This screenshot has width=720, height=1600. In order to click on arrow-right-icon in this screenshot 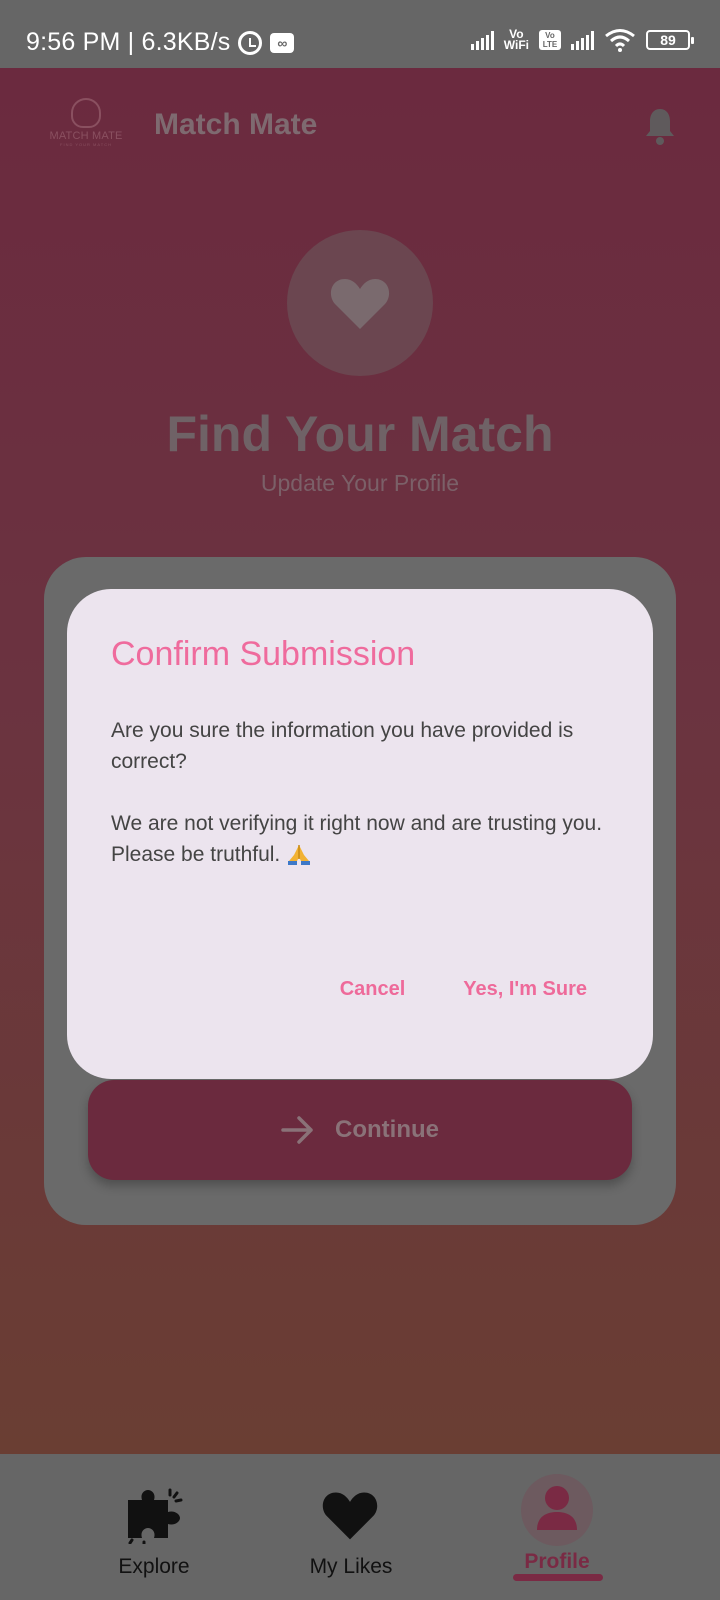, I will do `click(297, 1130)`.